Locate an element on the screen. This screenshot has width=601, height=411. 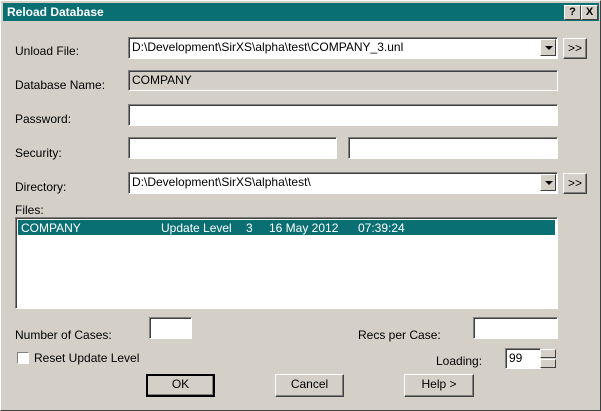
loading-field: 99 is located at coordinates (523, 358).